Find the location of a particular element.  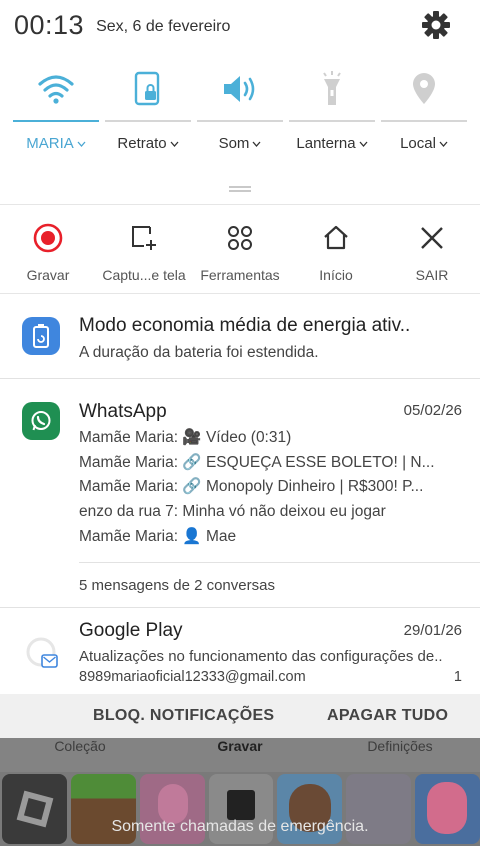

message-line: Mamãe Maria: 🎥 Vídeo (0:31) is located at coordinates (185, 437).